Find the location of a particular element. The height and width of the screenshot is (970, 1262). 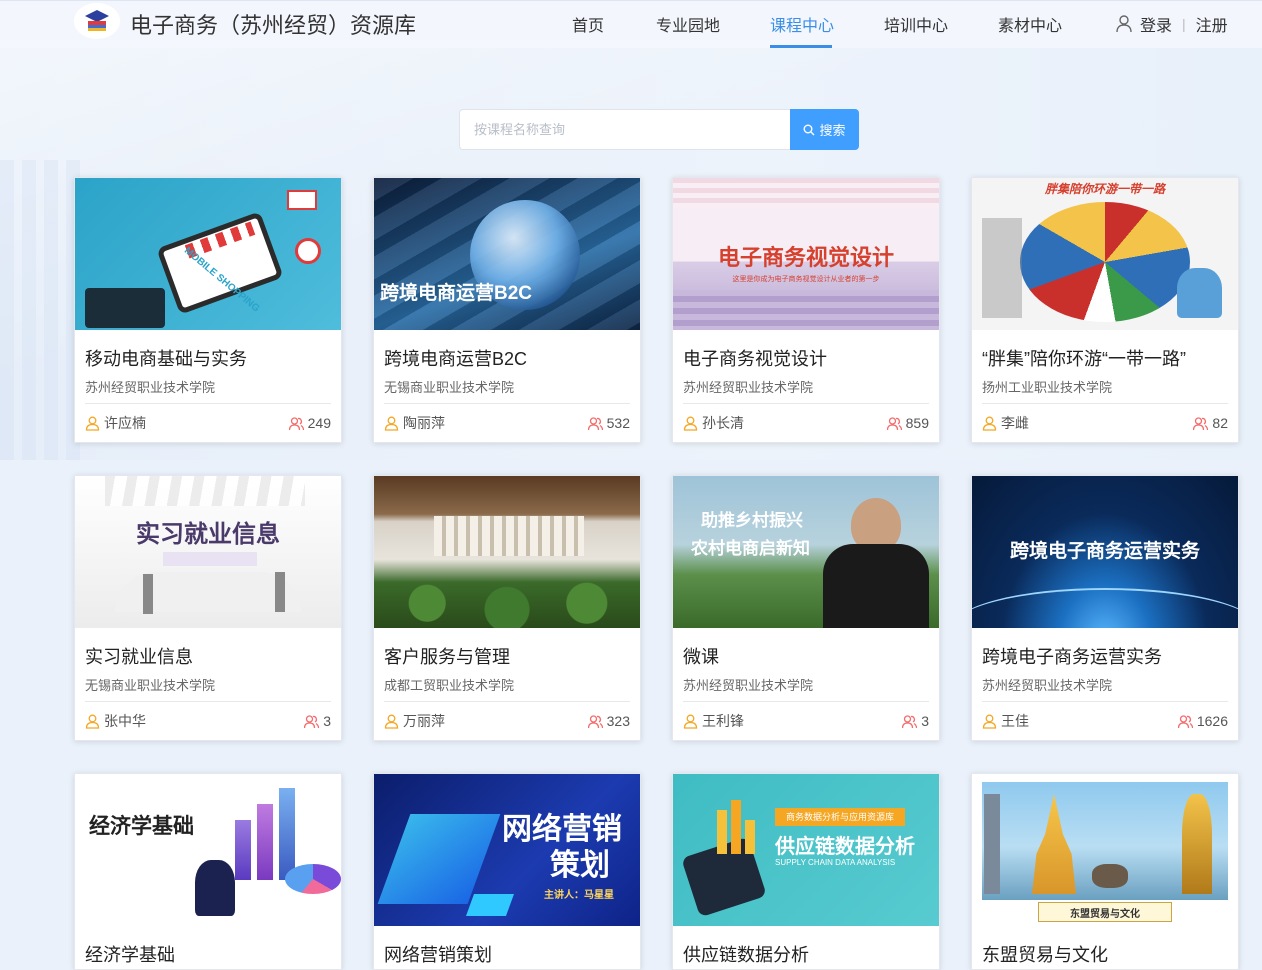

thumbnail-speaker: 主讲人：马星星 is located at coordinates (579, 895).